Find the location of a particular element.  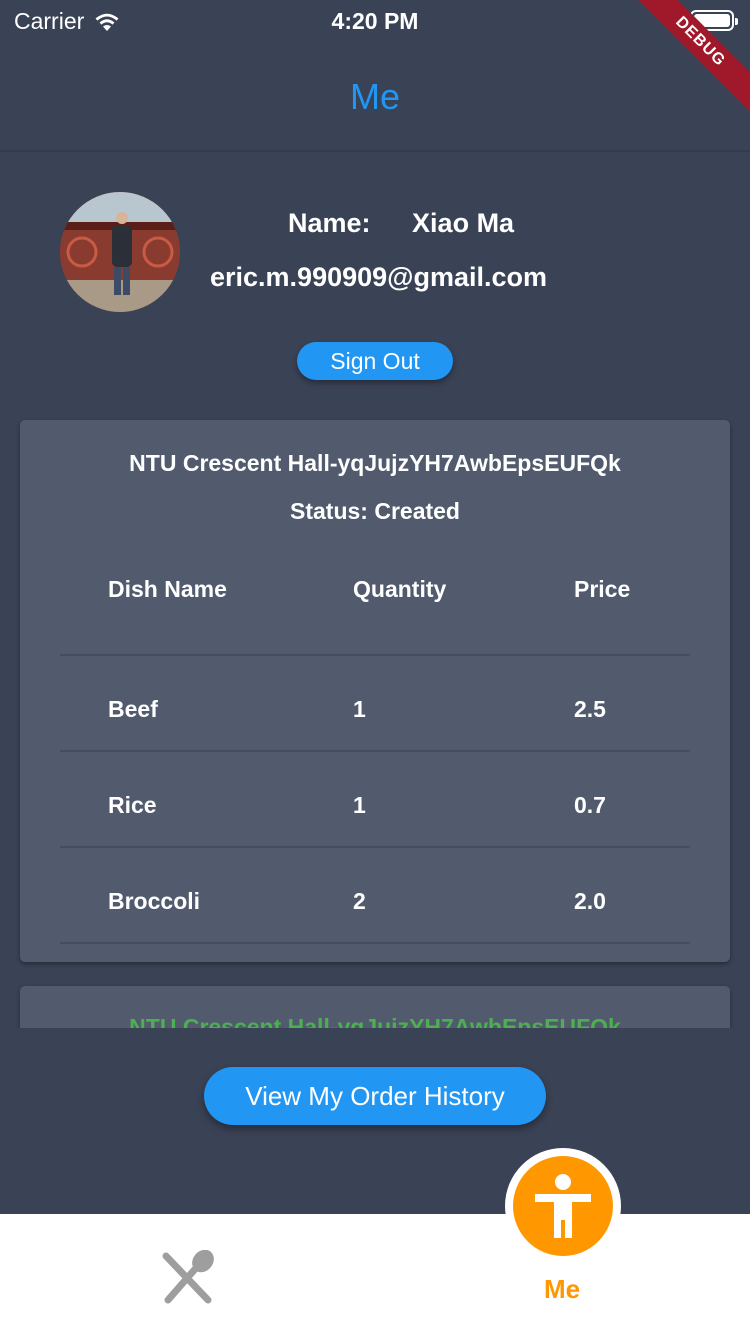

name-row: Name: Xiao Ma is located at coordinates (401, 223).